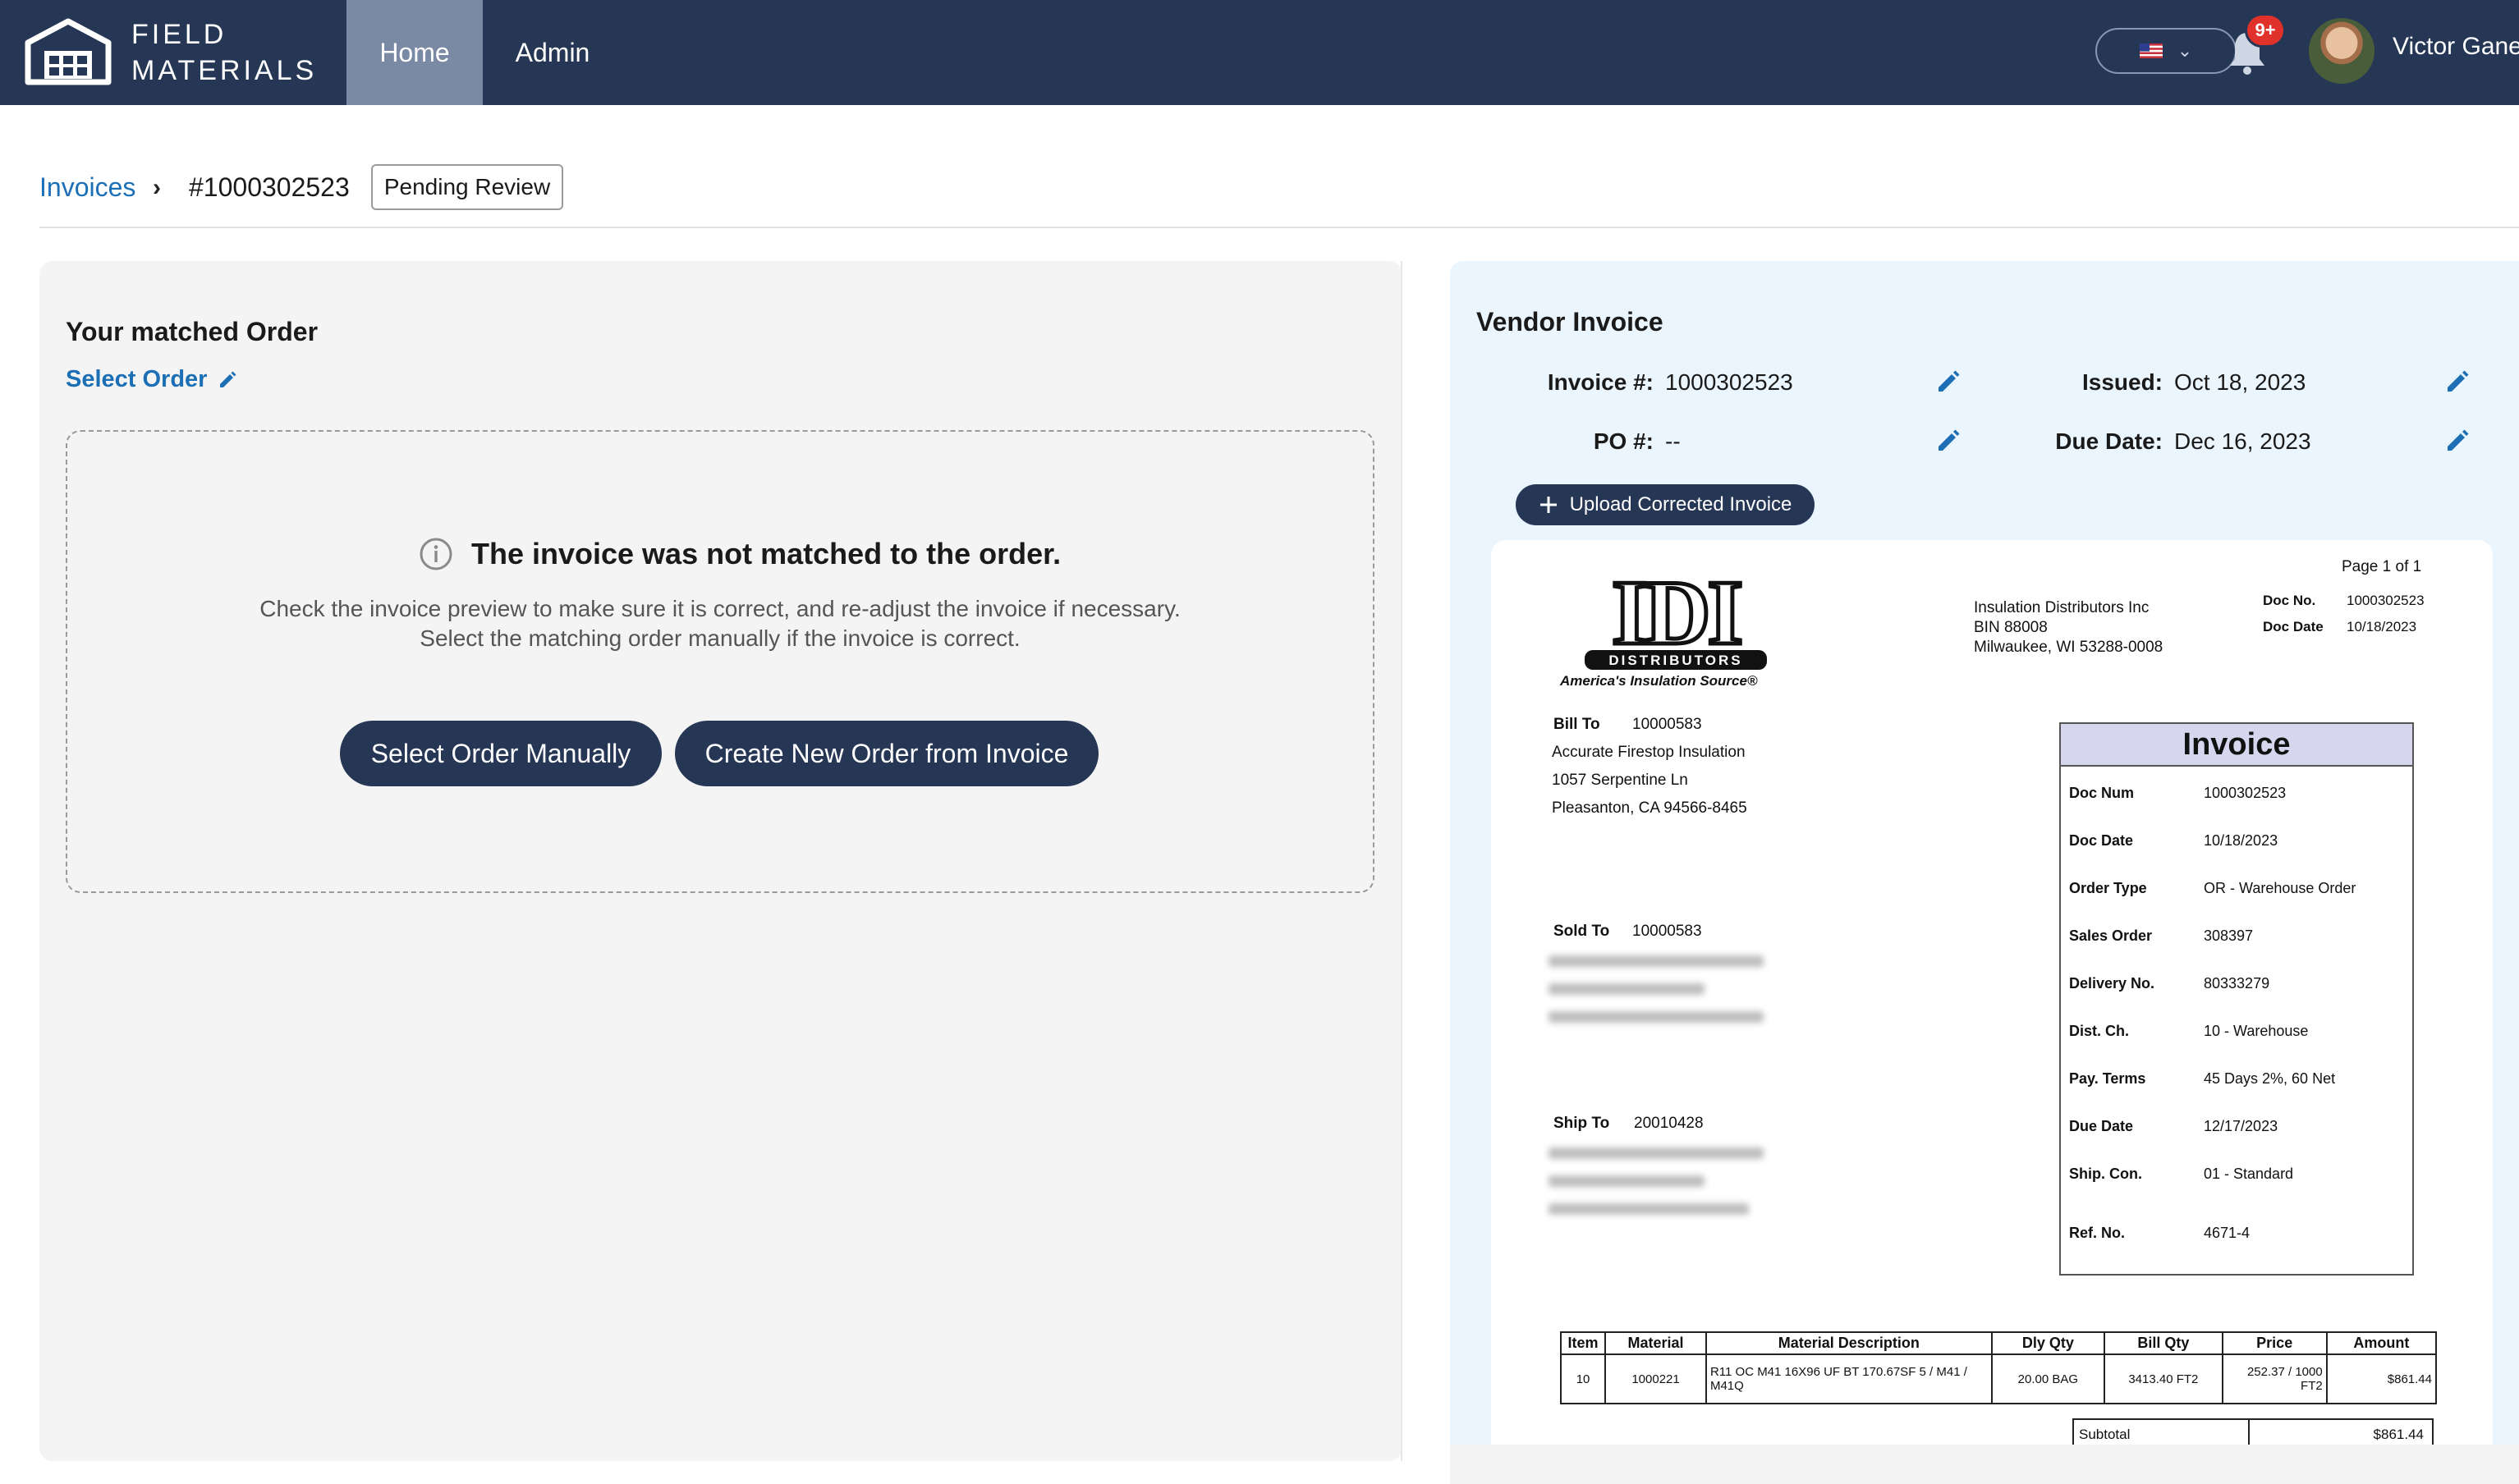  Describe the element at coordinates (2237, 983) in the screenshot. I see `detail-value-delivery-no: 80333279` at that location.